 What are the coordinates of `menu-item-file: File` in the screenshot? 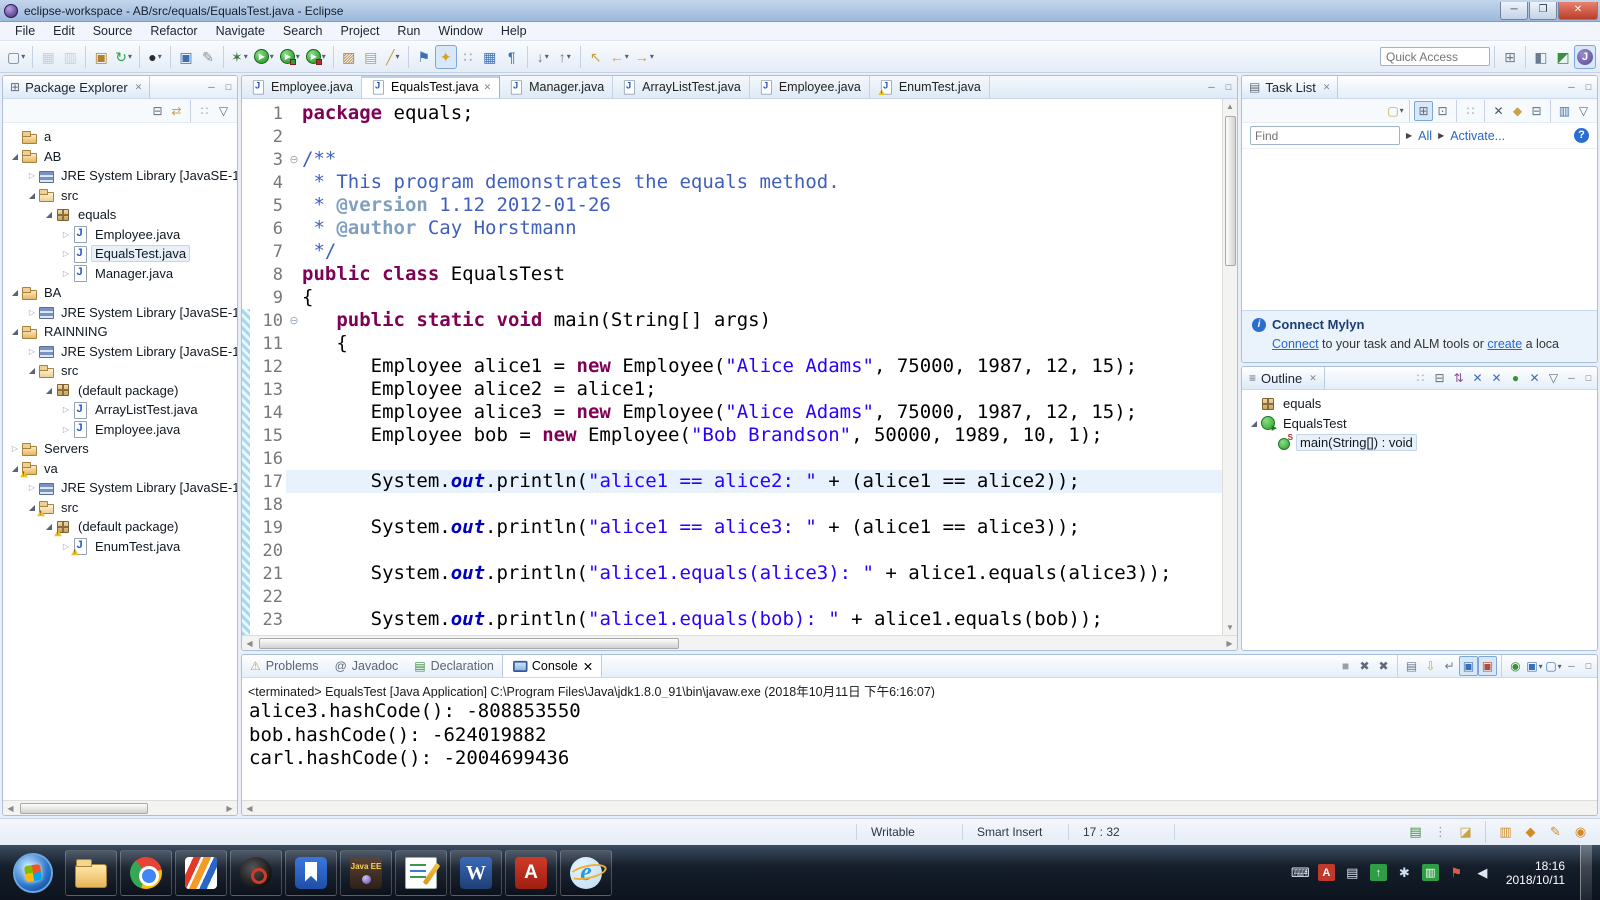 It's located at (25, 31).